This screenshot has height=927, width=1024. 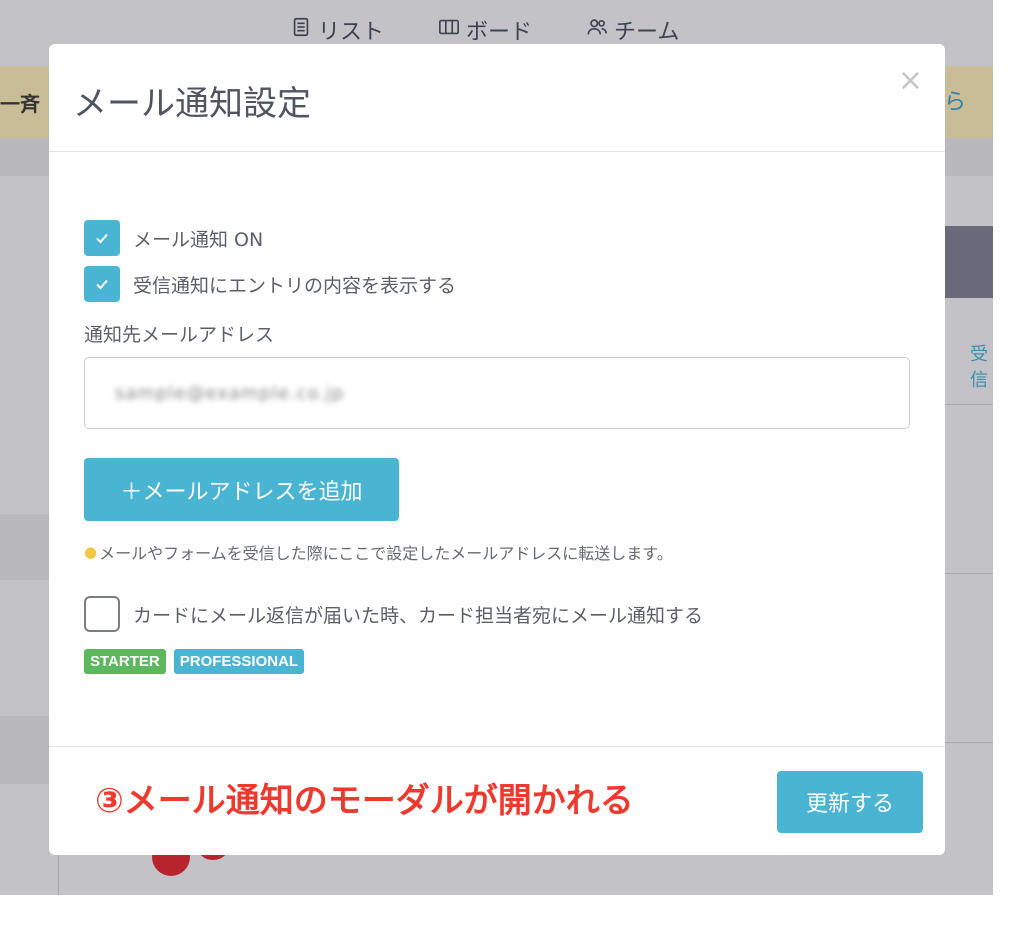 I want to click on top-navigation: リスト ボード チーム, so click(x=484, y=30).